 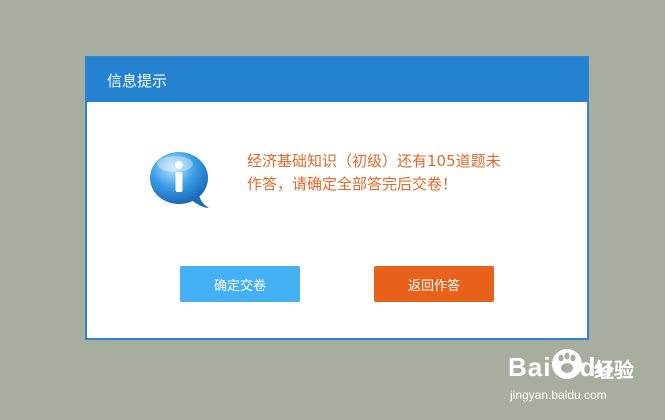 I want to click on watermark-product: 经验, so click(x=614, y=370).